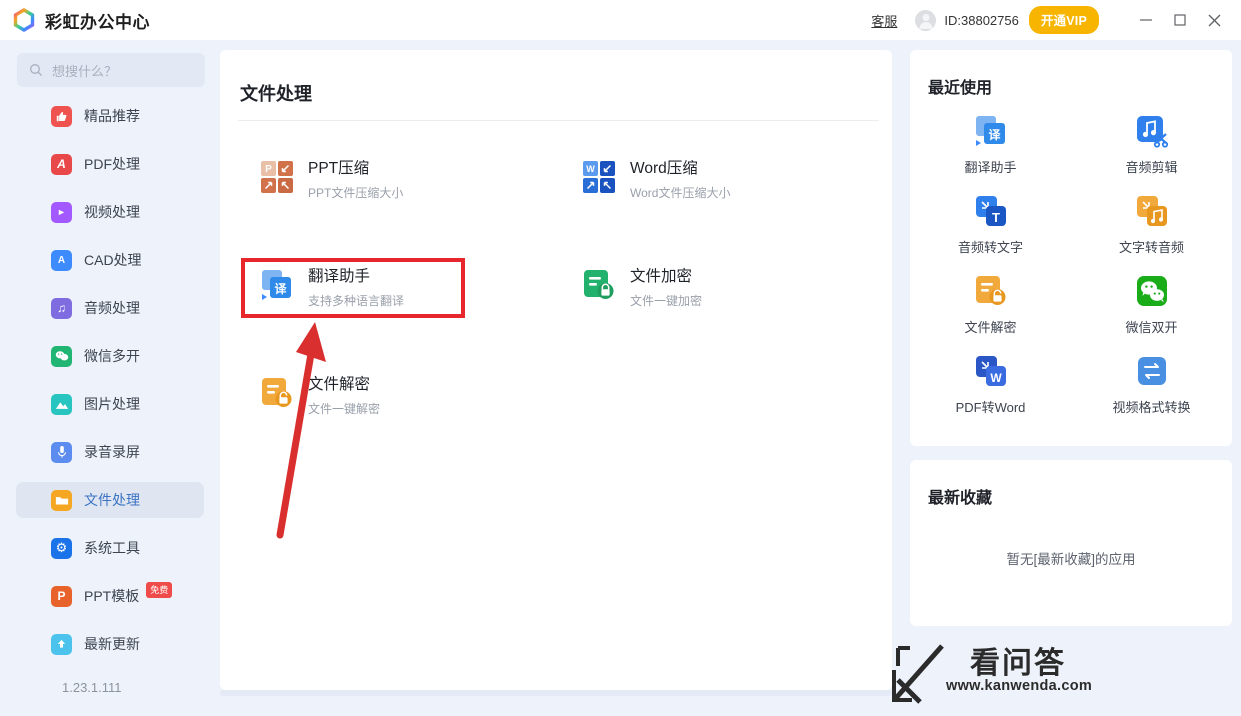 This screenshot has width=1241, height=716. What do you see at coordinates (960, 88) in the screenshot?
I see `recent-panel-title: 最近使用` at bounding box center [960, 88].